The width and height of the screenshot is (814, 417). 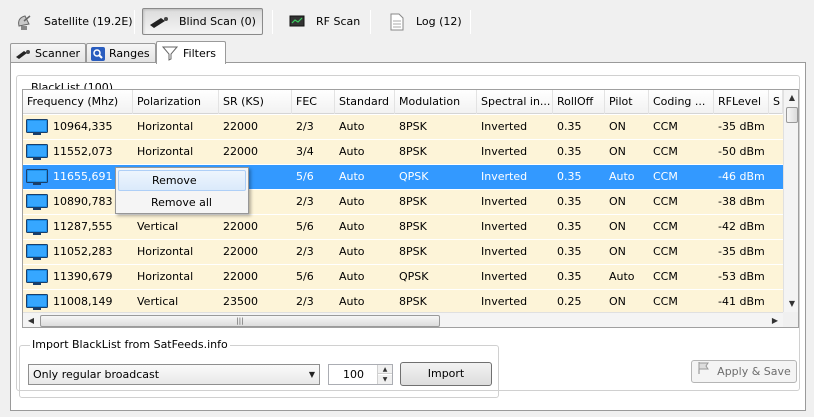 What do you see at coordinates (121, 53) in the screenshot?
I see `tab-ranges: Ranges` at bounding box center [121, 53].